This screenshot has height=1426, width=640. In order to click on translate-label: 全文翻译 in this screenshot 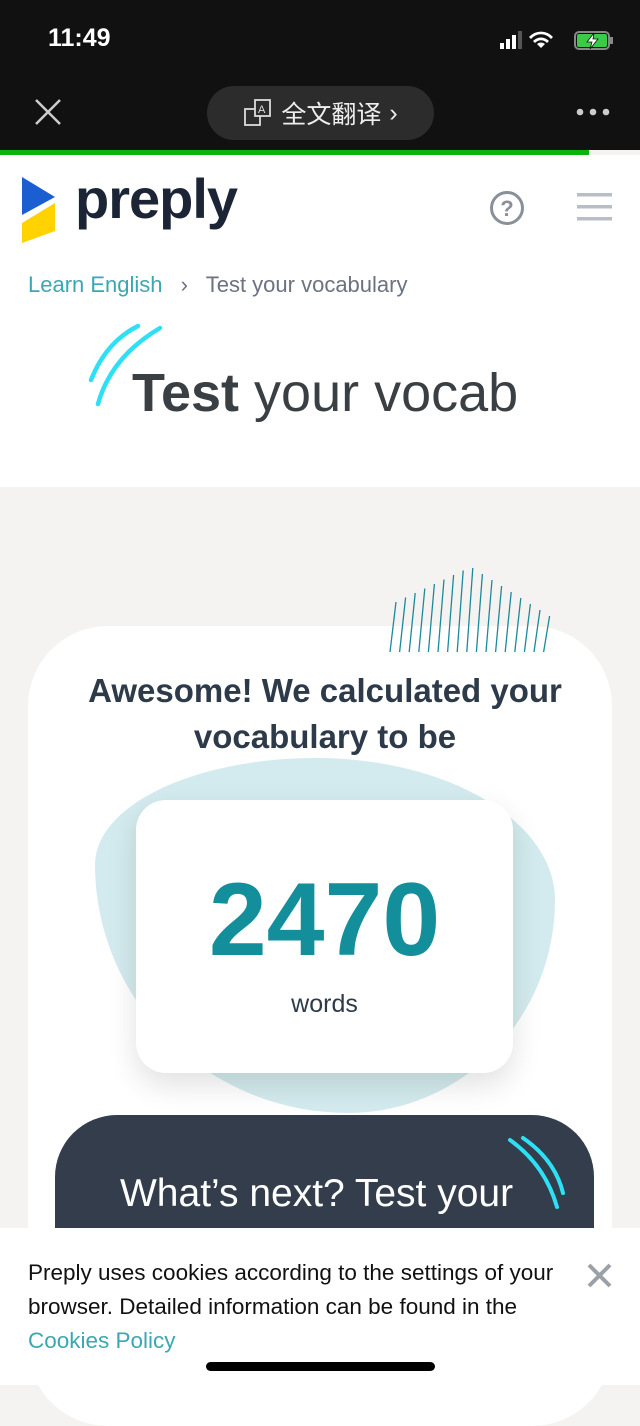, I will do `click(331, 115)`.